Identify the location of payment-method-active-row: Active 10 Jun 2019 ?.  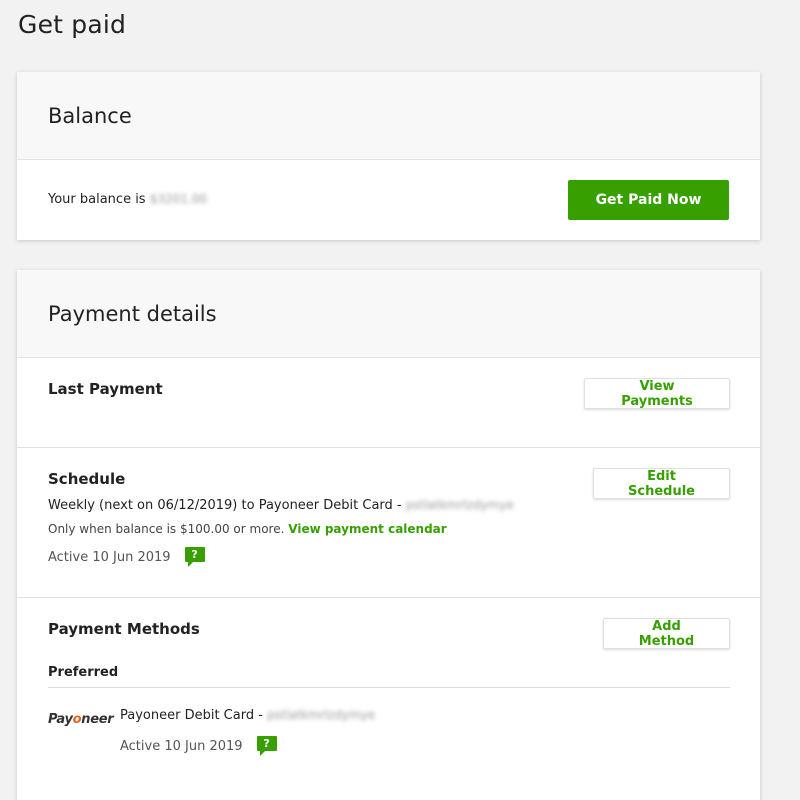
(247, 746).